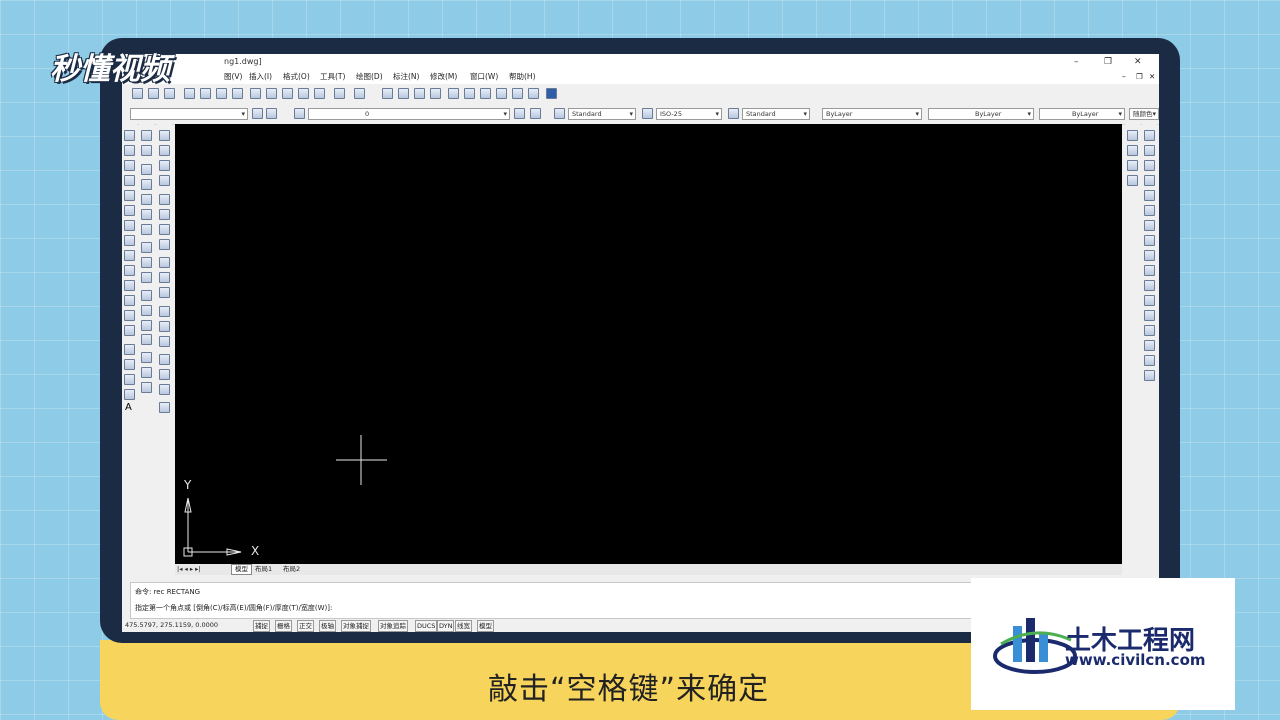 The width and height of the screenshot is (1280, 720). Describe the element at coordinates (189, 114) in the screenshot. I see `workspace-select` at that location.